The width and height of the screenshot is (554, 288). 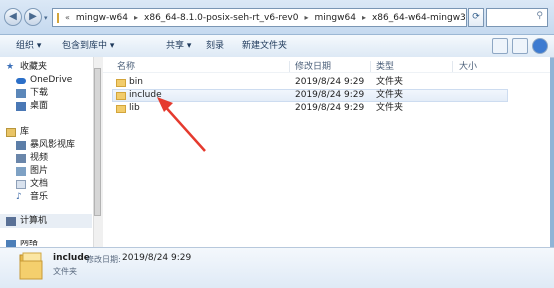 I want to click on help-icon, so click(x=540, y=46).